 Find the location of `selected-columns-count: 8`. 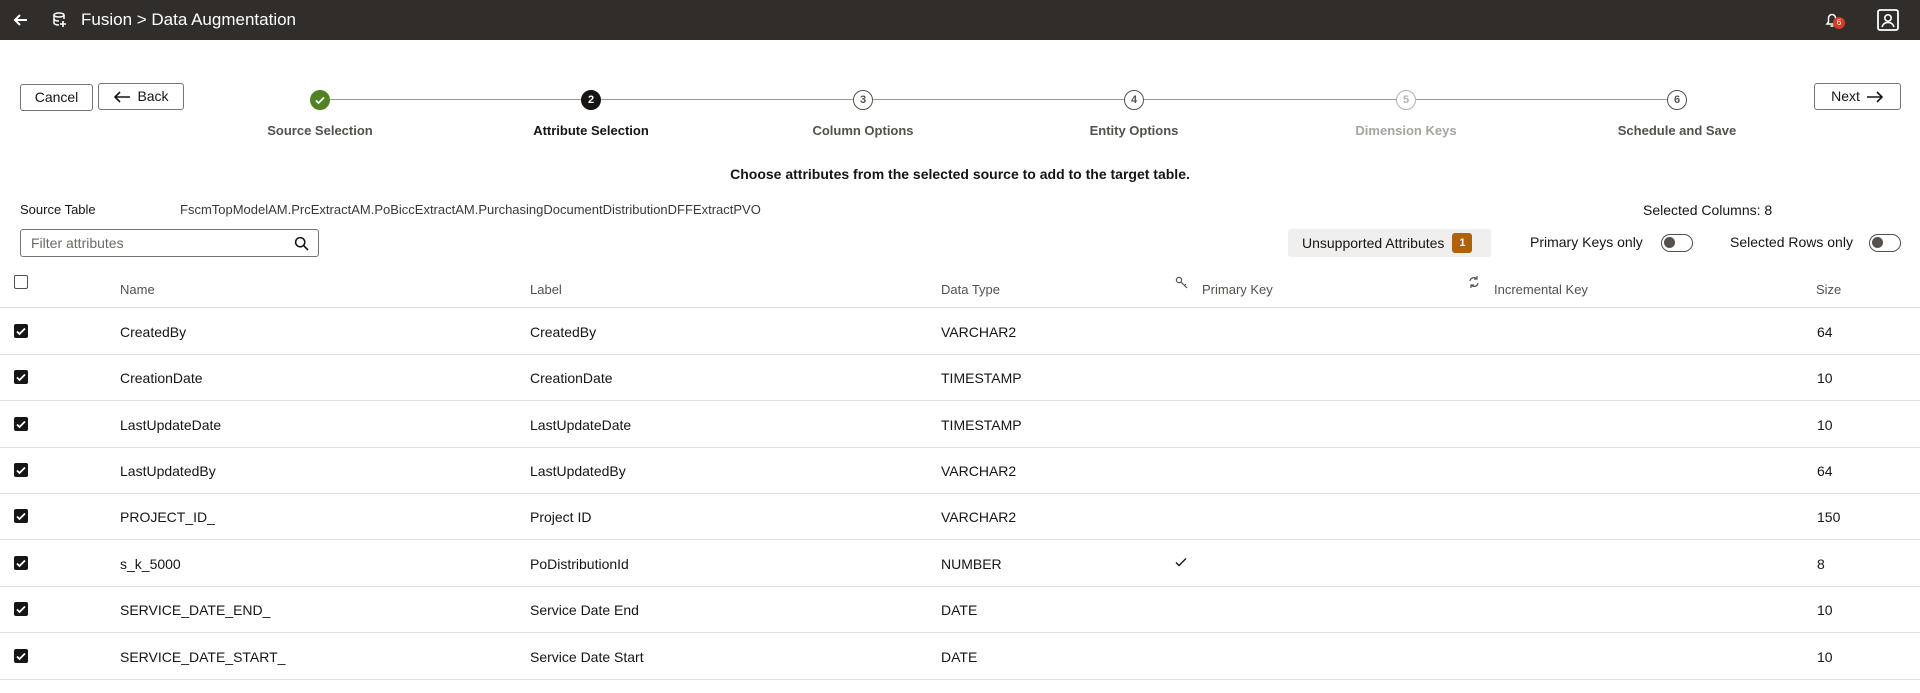

selected-columns-count: 8 is located at coordinates (1768, 210).